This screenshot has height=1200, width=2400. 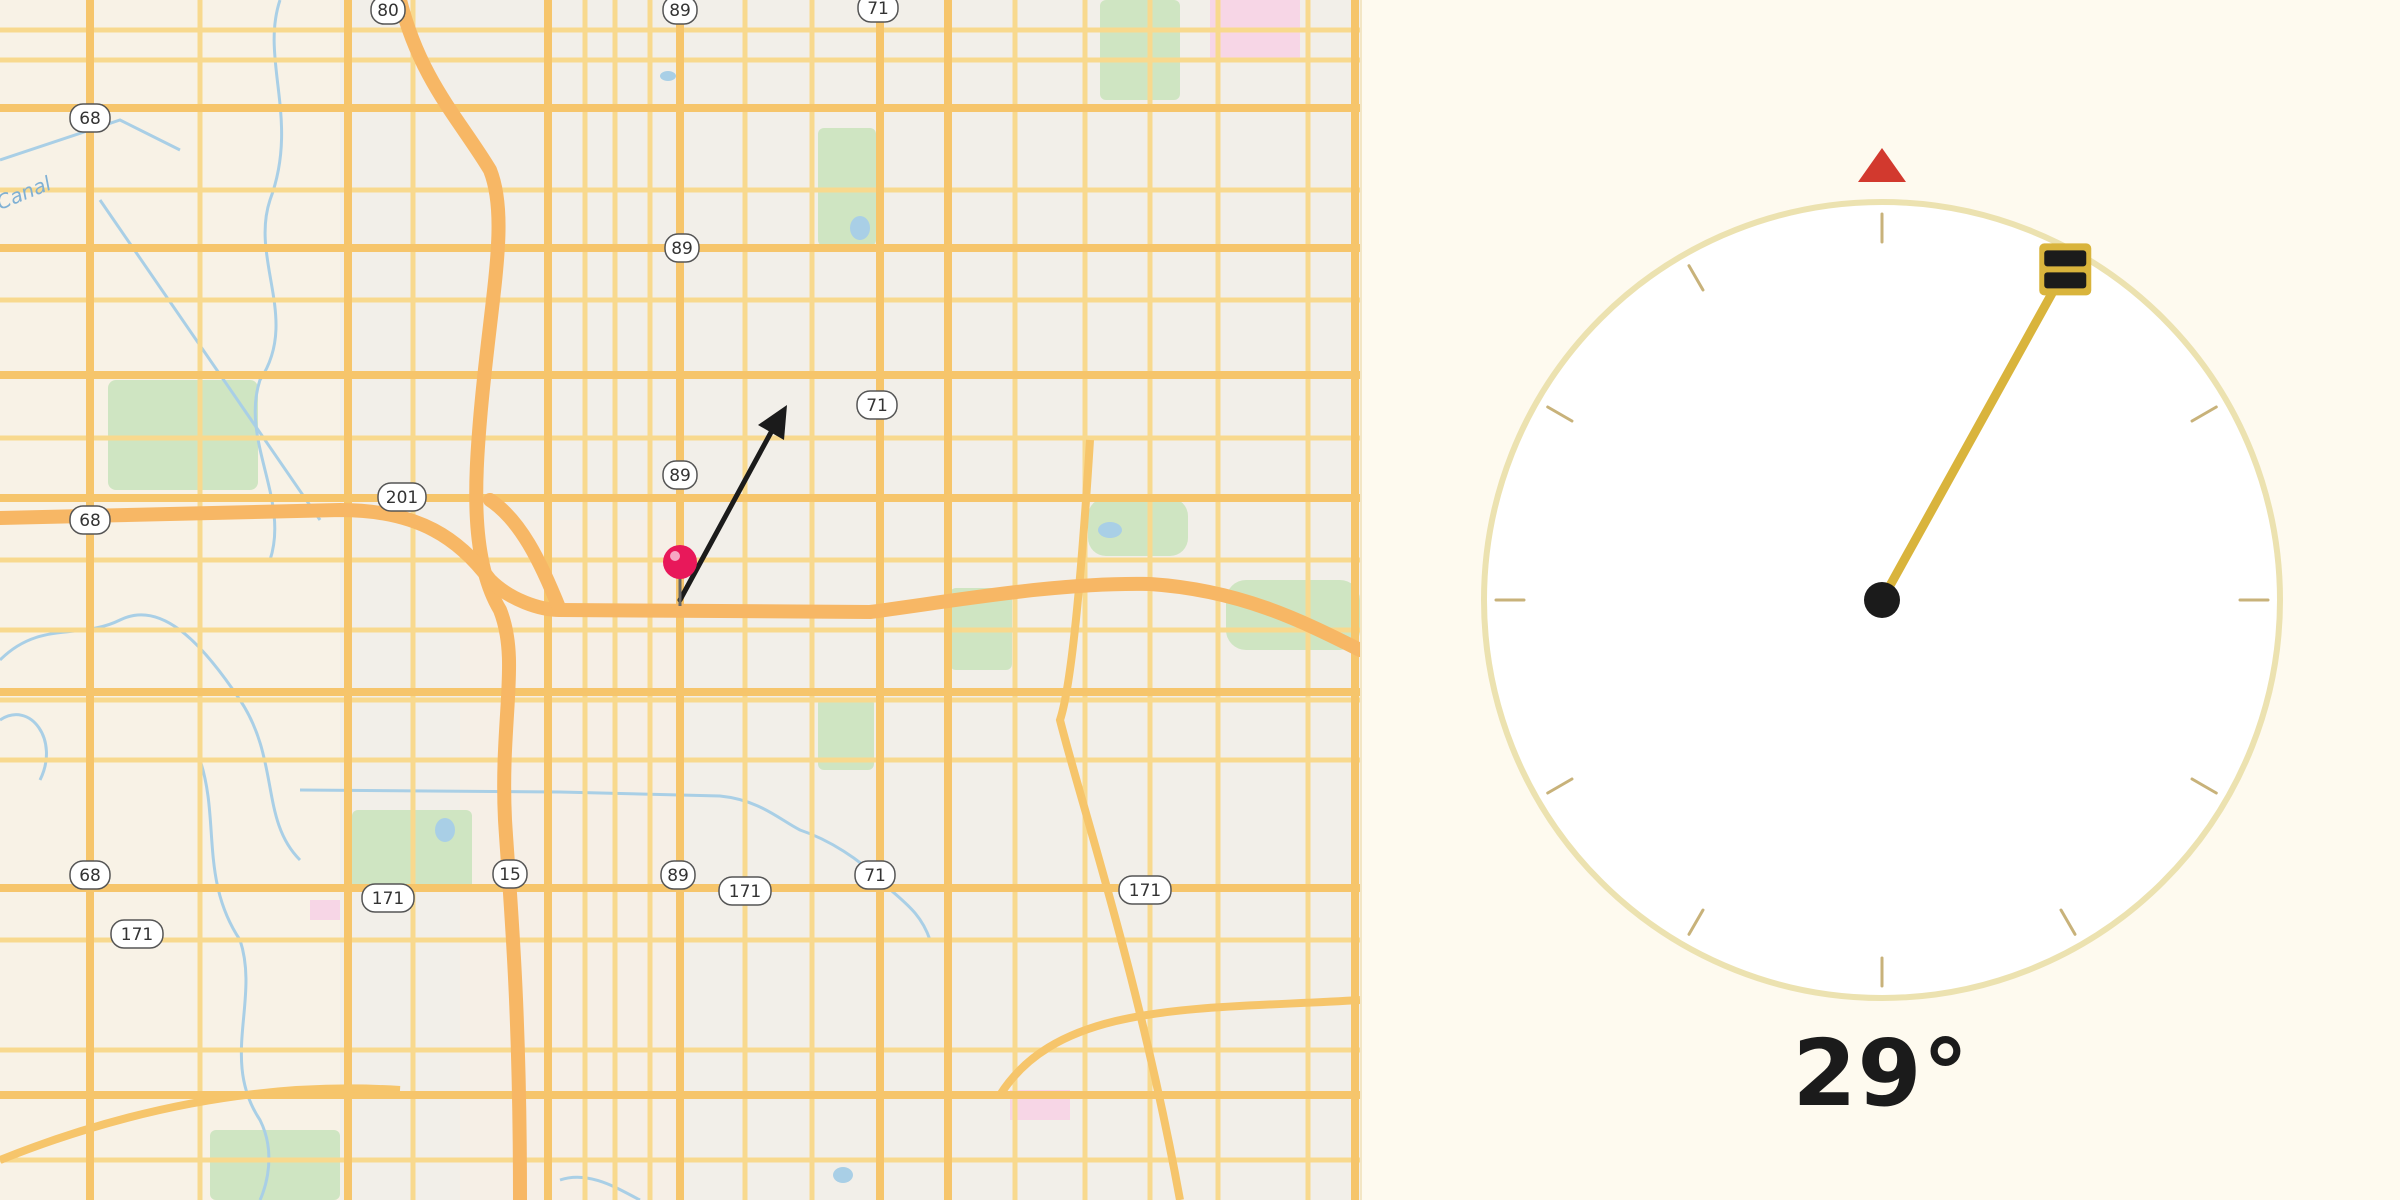 What do you see at coordinates (1882, 165) in the screenshot?
I see `north-triangle-icon` at bounding box center [1882, 165].